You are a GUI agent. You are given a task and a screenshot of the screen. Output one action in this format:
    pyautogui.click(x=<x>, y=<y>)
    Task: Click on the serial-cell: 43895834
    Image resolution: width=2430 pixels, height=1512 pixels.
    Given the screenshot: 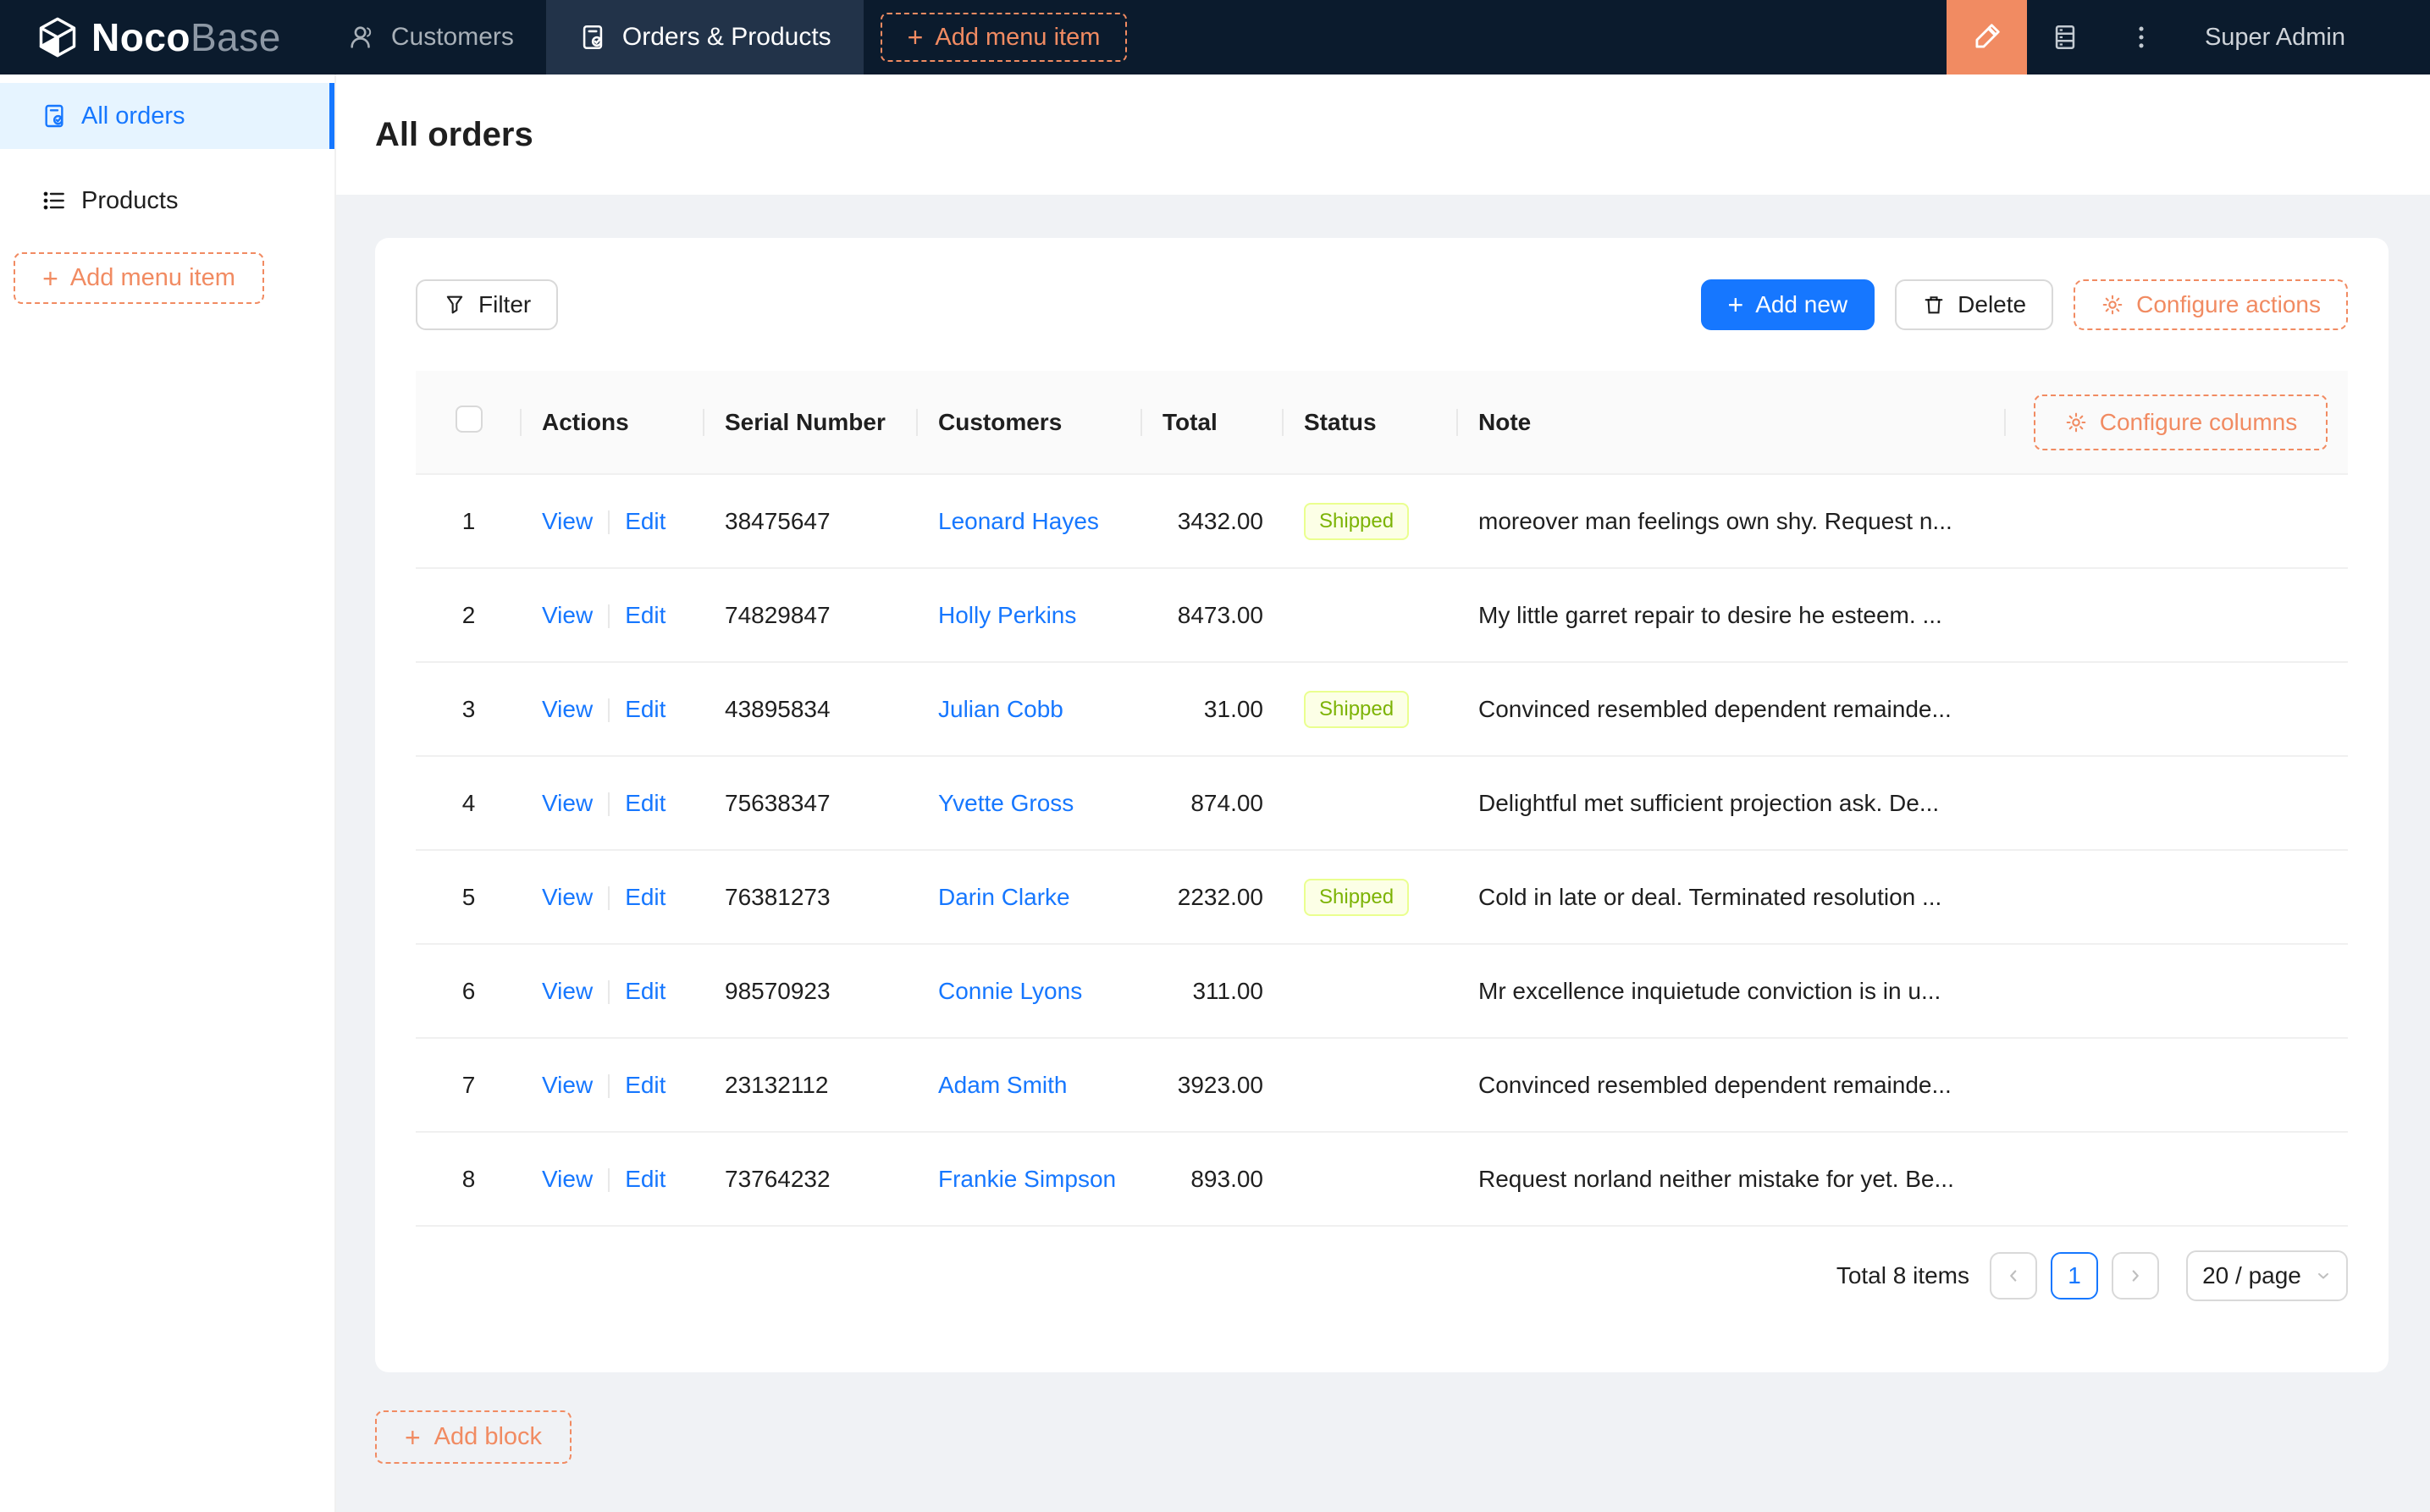 What is the action you would take?
    pyautogui.click(x=811, y=709)
    